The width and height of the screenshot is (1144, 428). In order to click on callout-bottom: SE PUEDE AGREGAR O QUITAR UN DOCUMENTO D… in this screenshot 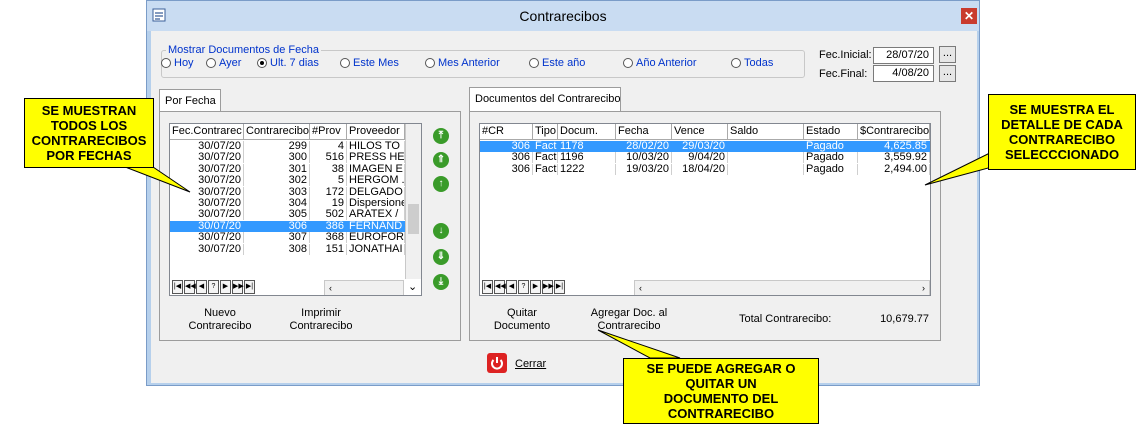, I will do `click(721, 391)`.